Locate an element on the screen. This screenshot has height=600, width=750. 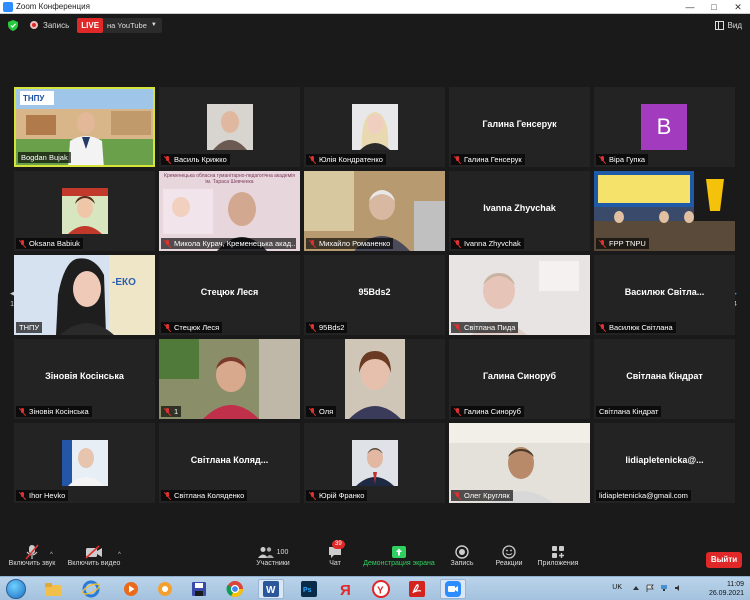
participant-tile: Василь Крижко is located at coordinates (229, 127).